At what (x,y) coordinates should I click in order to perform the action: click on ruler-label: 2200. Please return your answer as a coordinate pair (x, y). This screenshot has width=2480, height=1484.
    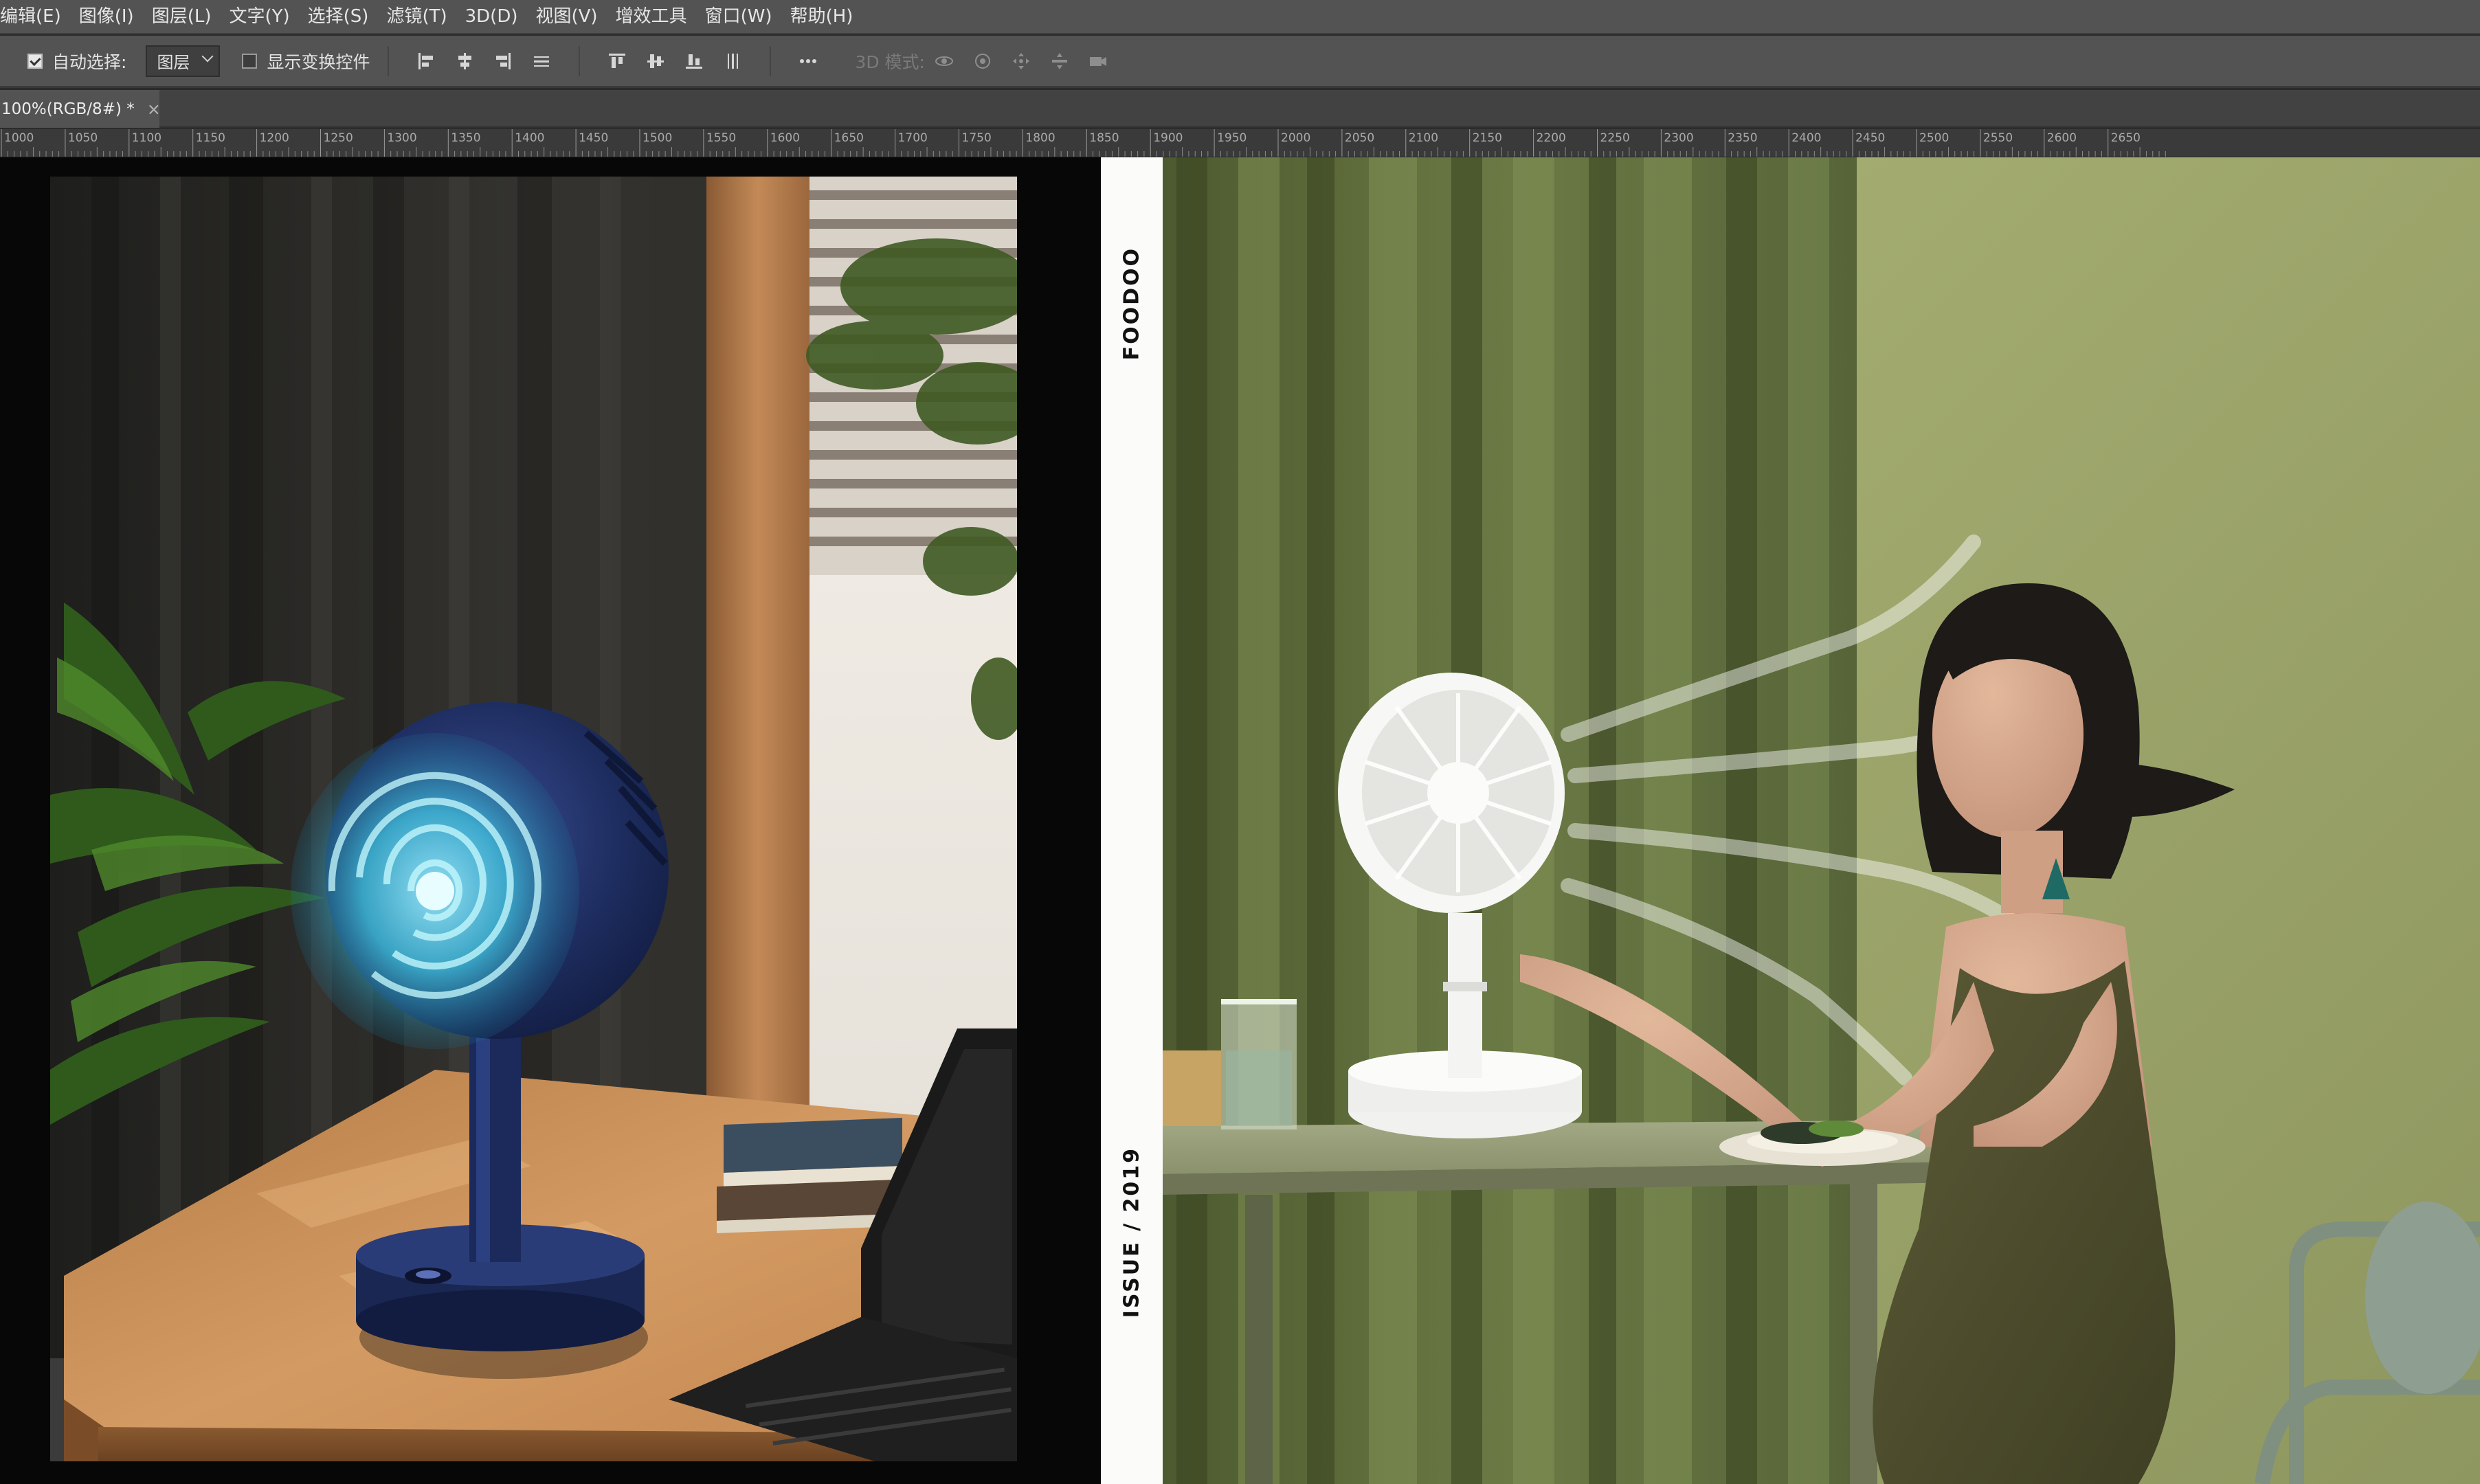
    Looking at the image, I should click on (1552, 138).